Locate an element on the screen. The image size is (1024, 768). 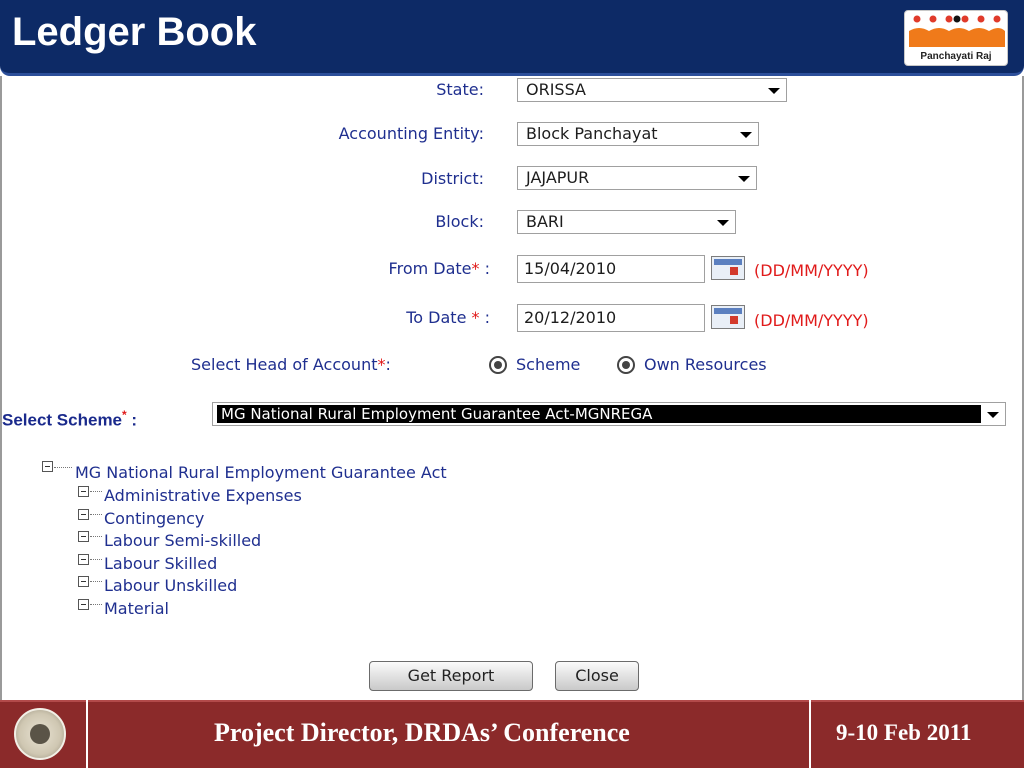
head-of-account-label: Select Head of Account*: is located at coordinates (291, 364).